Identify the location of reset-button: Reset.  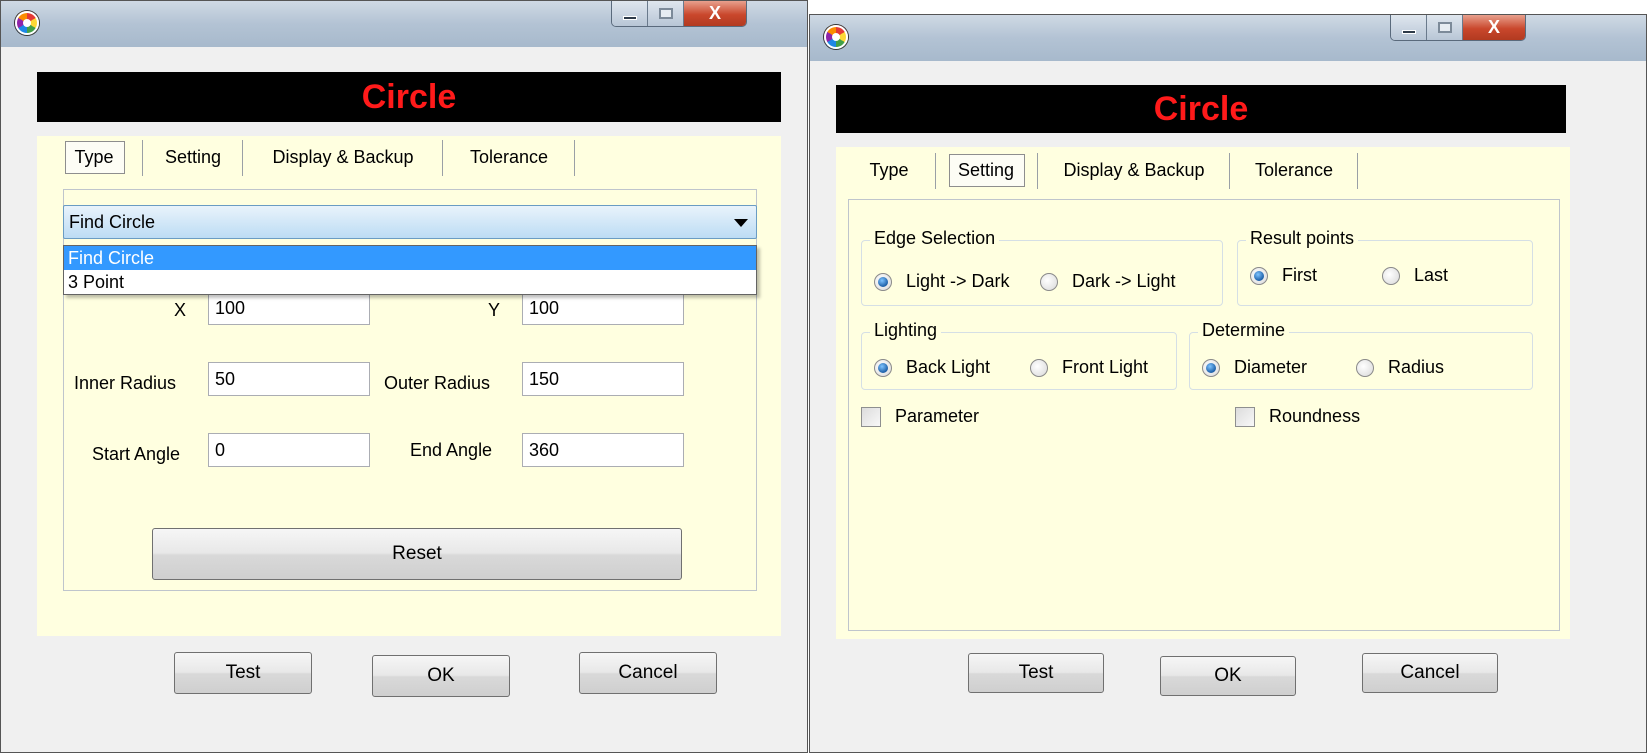
(417, 554).